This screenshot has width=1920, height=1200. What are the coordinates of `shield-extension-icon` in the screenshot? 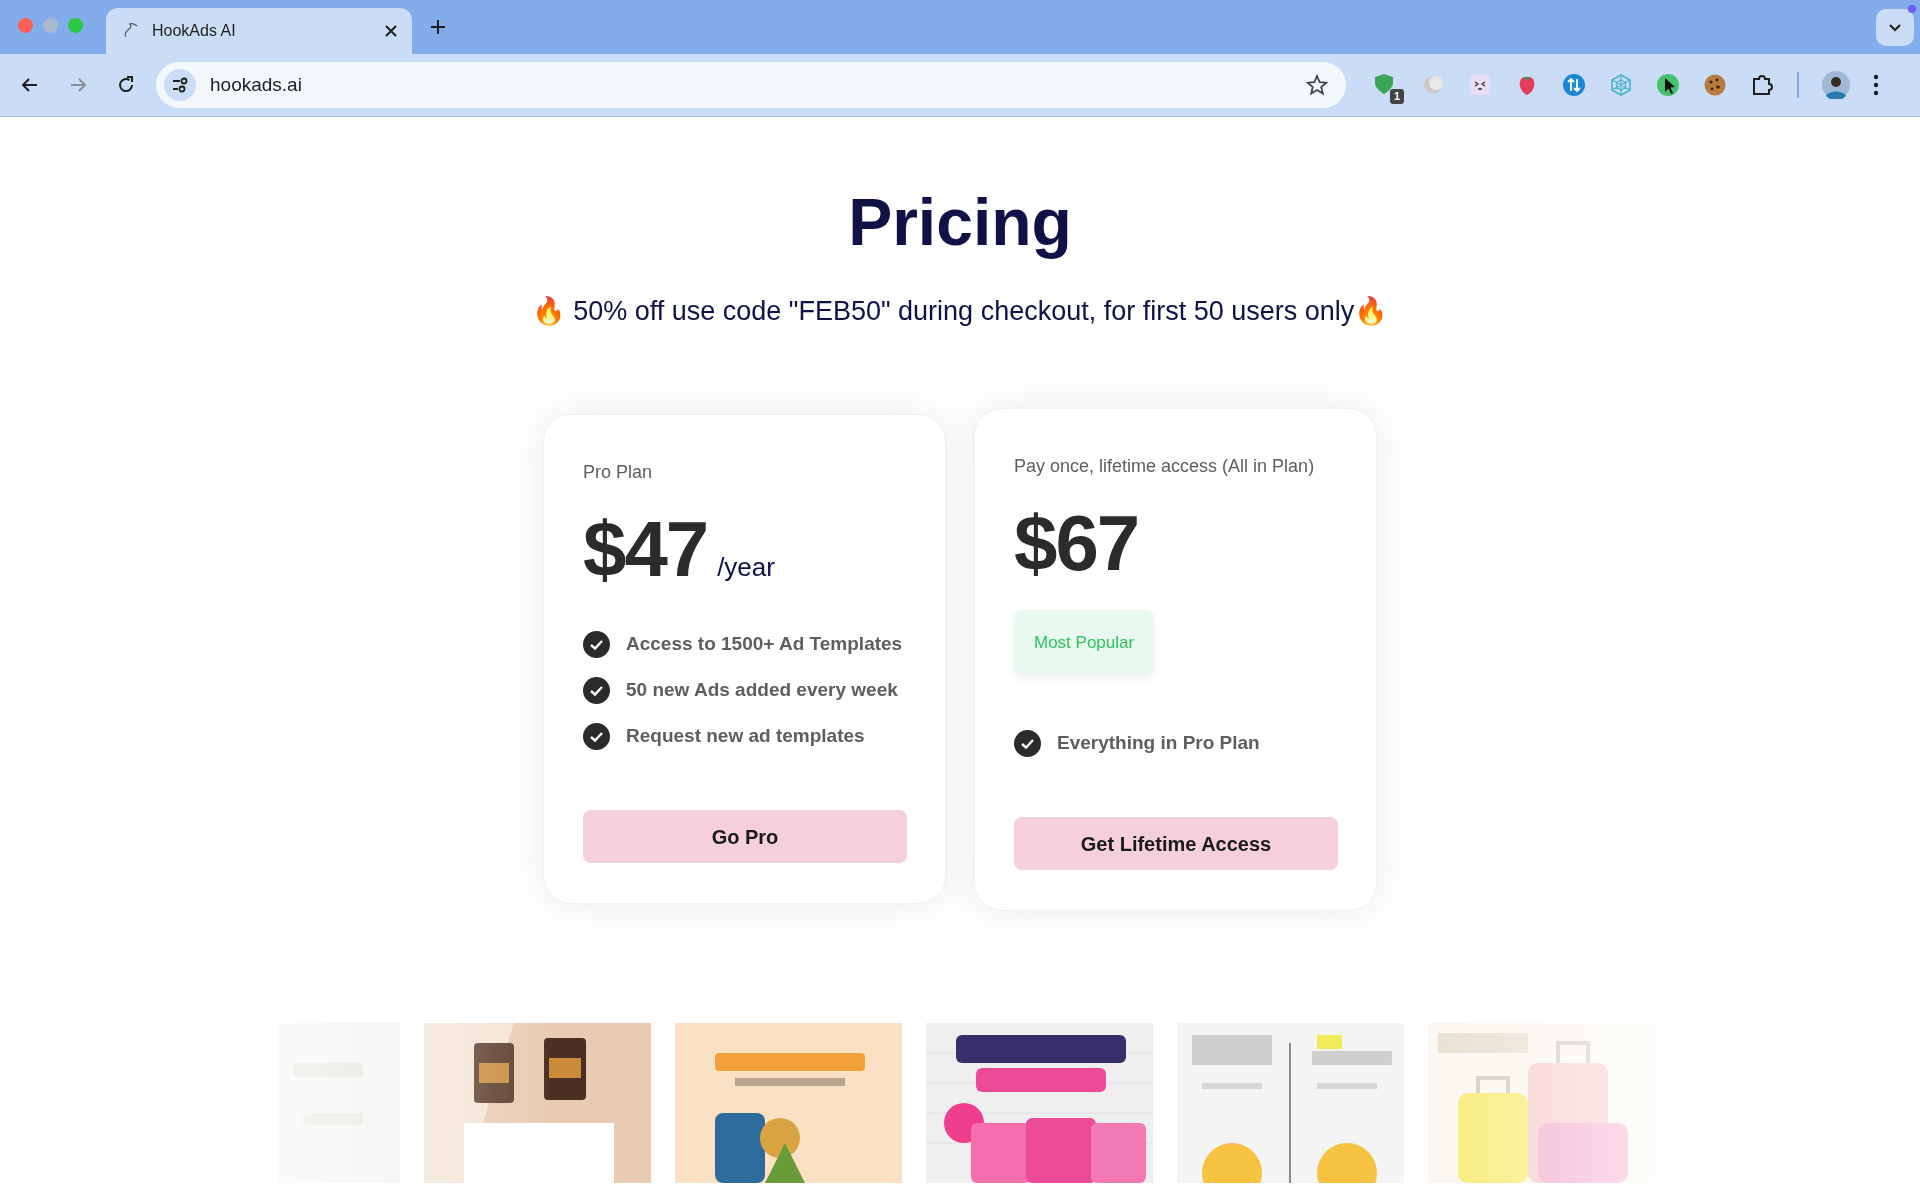 It's located at (1384, 84).